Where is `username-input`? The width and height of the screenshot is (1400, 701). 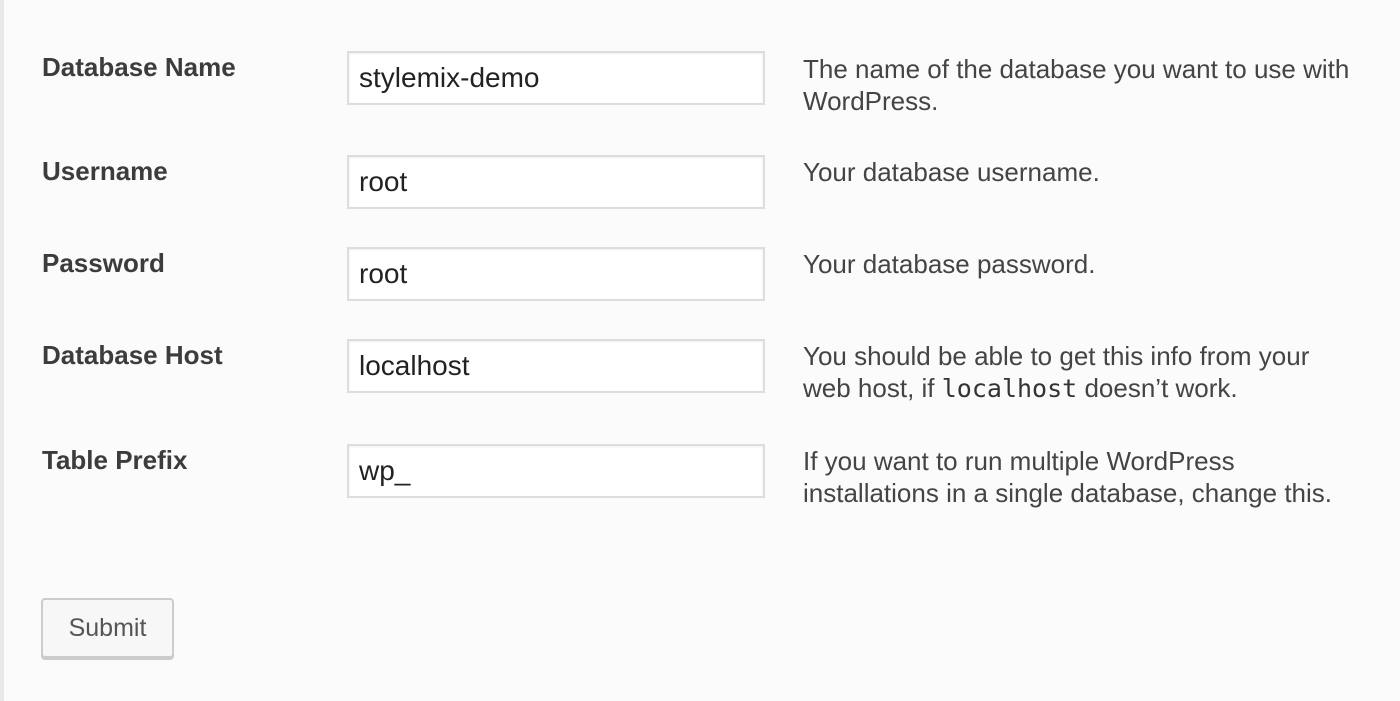 username-input is located at coordinates (556, 182).